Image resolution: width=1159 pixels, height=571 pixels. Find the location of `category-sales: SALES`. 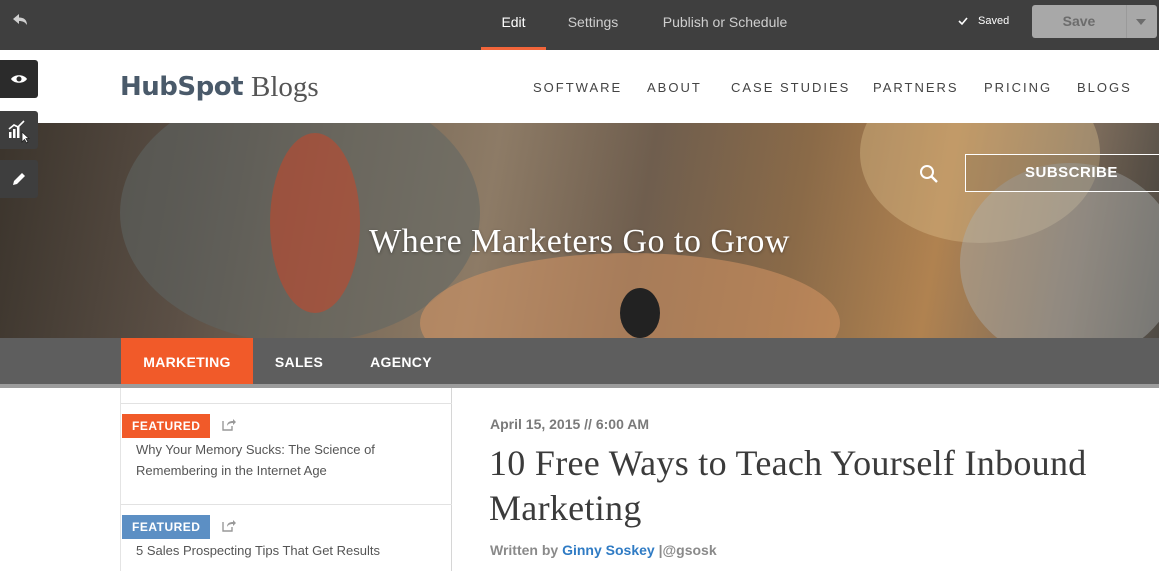

category-sales: SALES is located at coordinates (299, 361).